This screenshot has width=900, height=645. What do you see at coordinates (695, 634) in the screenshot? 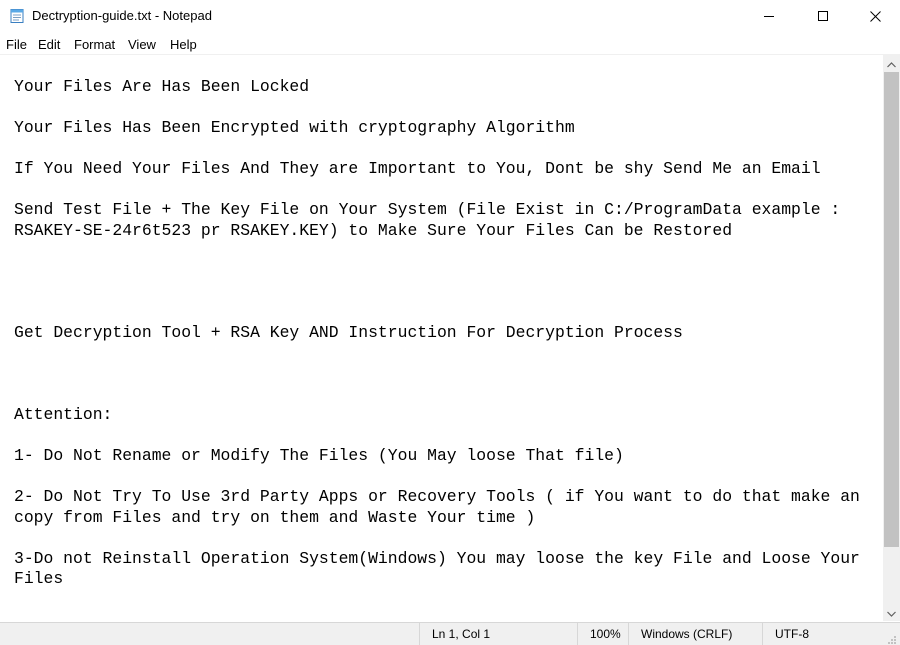
I see `line-ending: Windows (CRLF)` at bounding box center [695, 634].